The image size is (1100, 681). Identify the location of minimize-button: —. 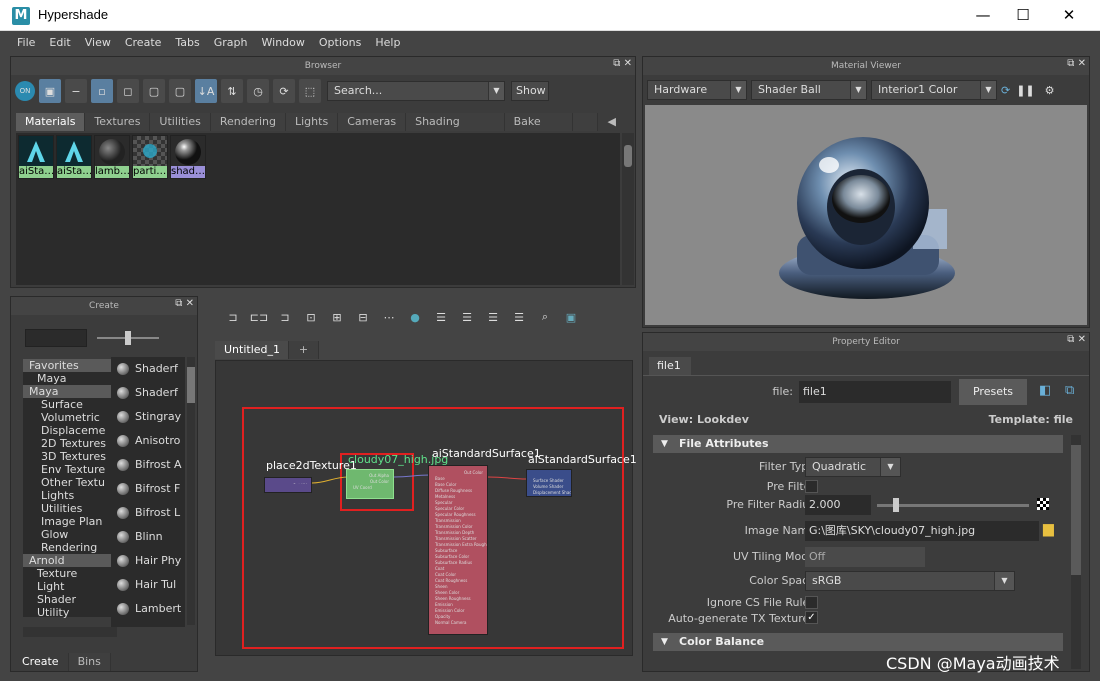
(983, 15).